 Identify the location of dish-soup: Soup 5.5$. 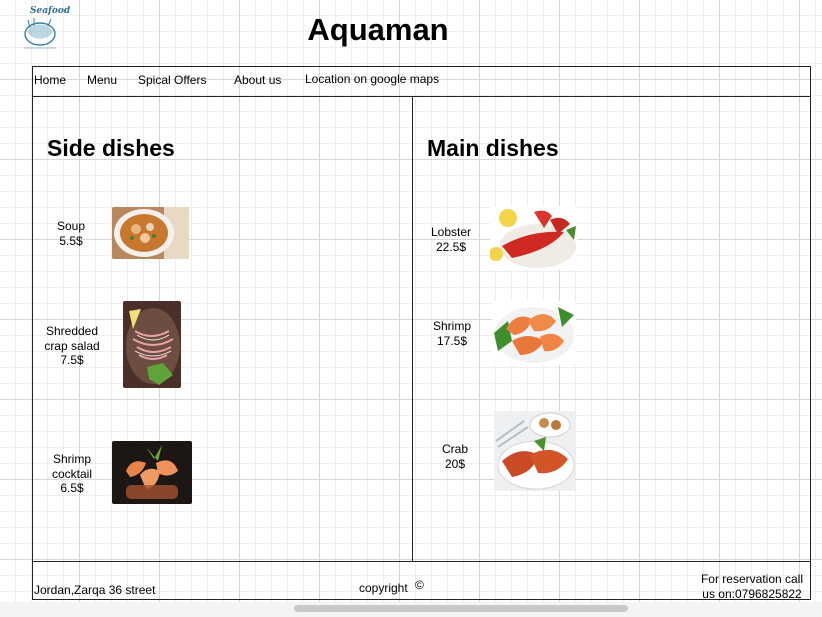
(71, 233).